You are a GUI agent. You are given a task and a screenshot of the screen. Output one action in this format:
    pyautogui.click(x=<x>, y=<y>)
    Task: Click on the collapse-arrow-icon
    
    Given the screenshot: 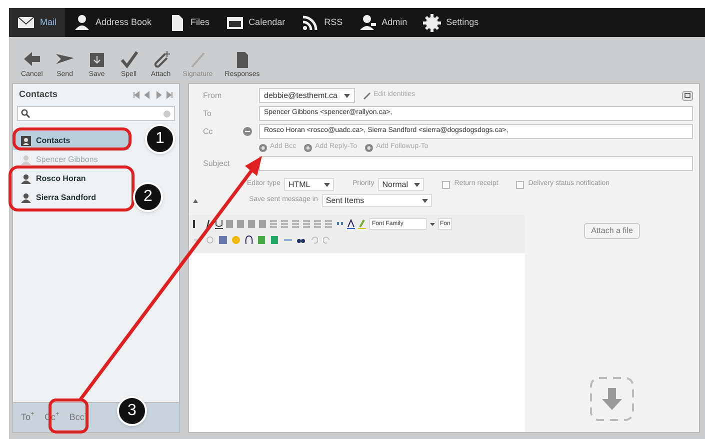 What is the action you would take?
    pyautogui.click(x=195, y=200)
    